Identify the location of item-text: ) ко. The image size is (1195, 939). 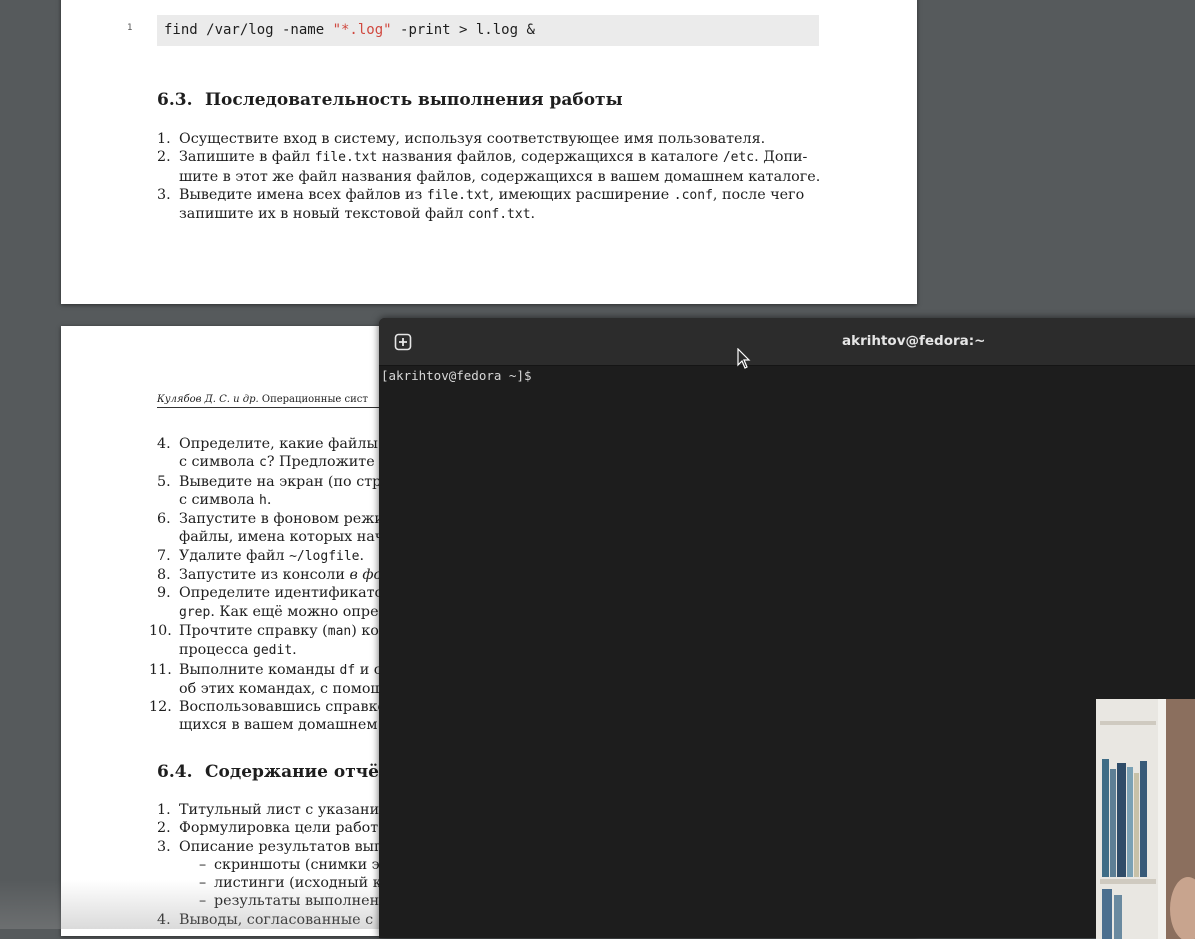
(365, 630).